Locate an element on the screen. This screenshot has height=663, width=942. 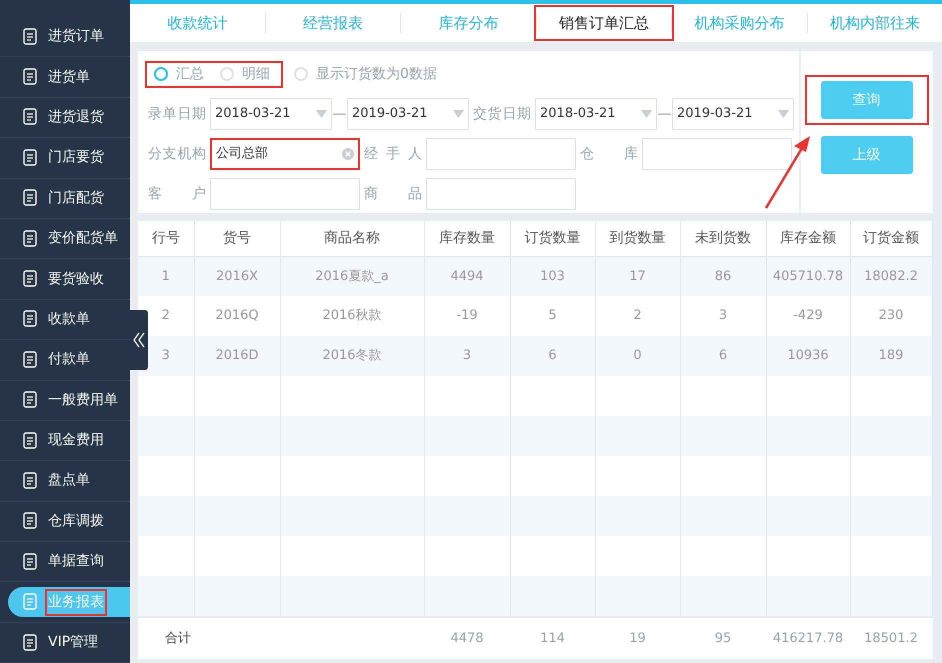
collapse-toggle is located at coordinates (139, 340).